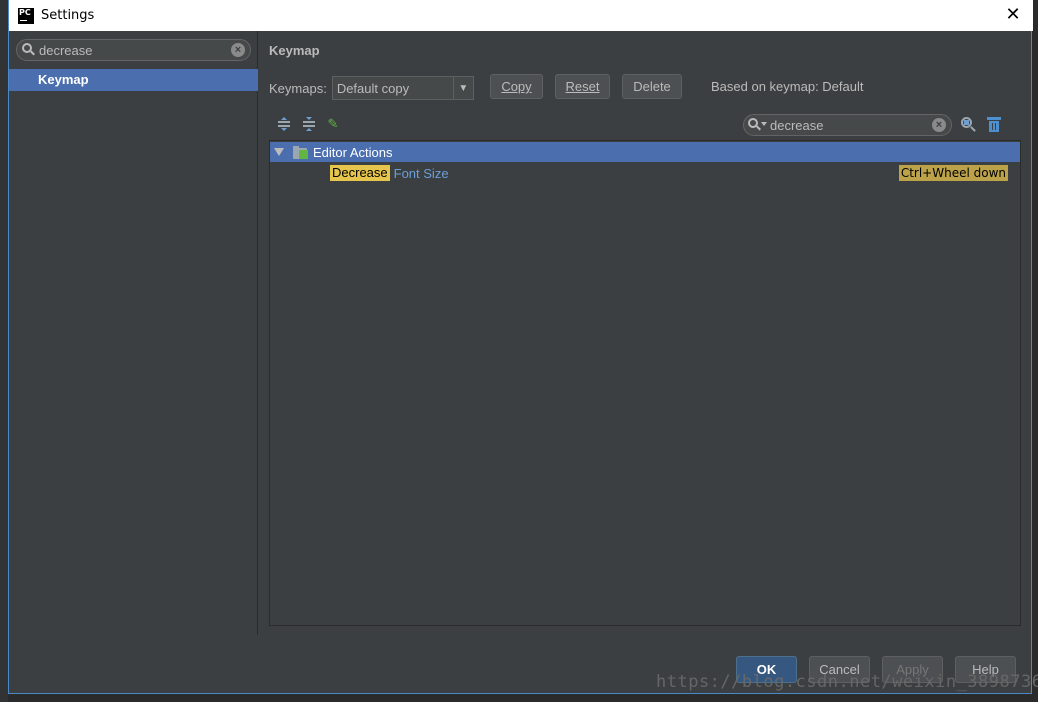 The height and width of the screenshot is (702, 1038). I want to click on find-by-shortcut-icon, so click(969, 125).